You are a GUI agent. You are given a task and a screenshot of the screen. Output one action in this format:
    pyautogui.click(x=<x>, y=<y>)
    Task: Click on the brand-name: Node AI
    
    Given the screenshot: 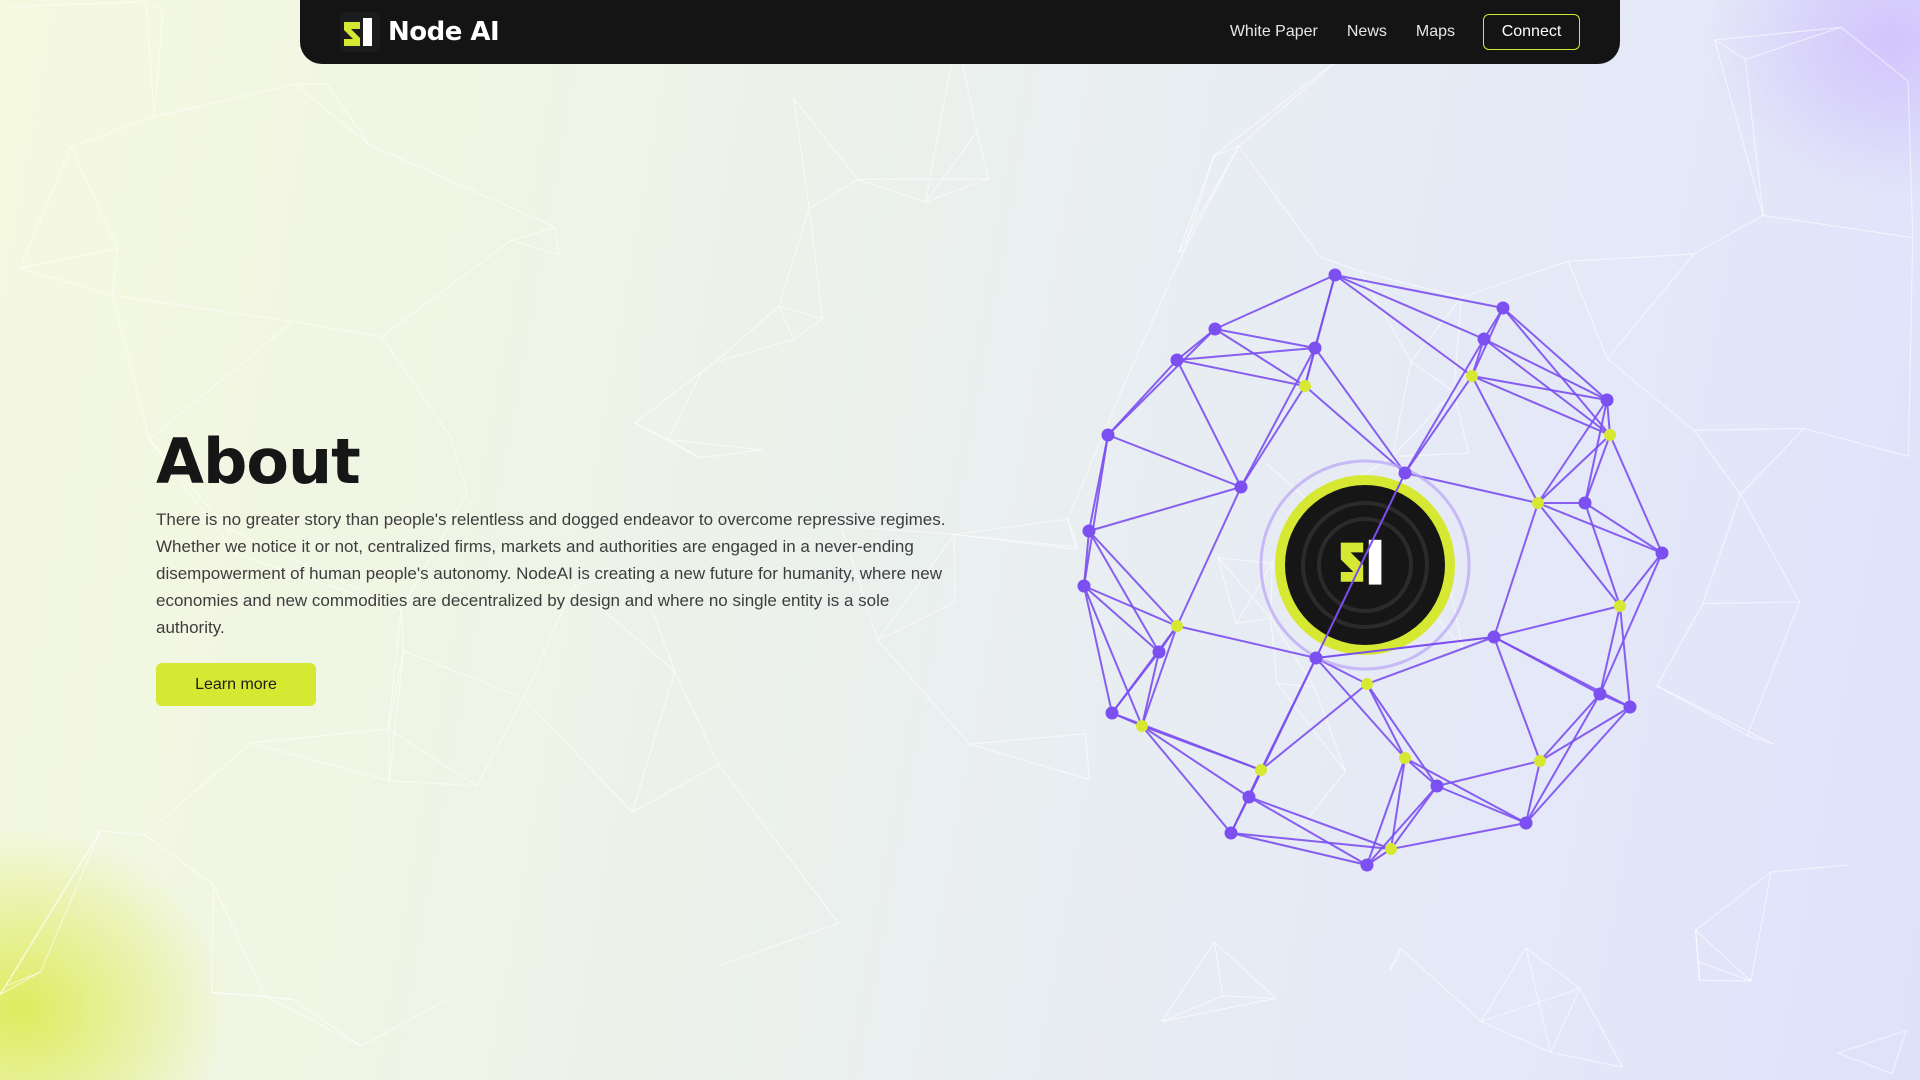 What is the action you would take?
    pyautogui.click(x=444, y=32)
    